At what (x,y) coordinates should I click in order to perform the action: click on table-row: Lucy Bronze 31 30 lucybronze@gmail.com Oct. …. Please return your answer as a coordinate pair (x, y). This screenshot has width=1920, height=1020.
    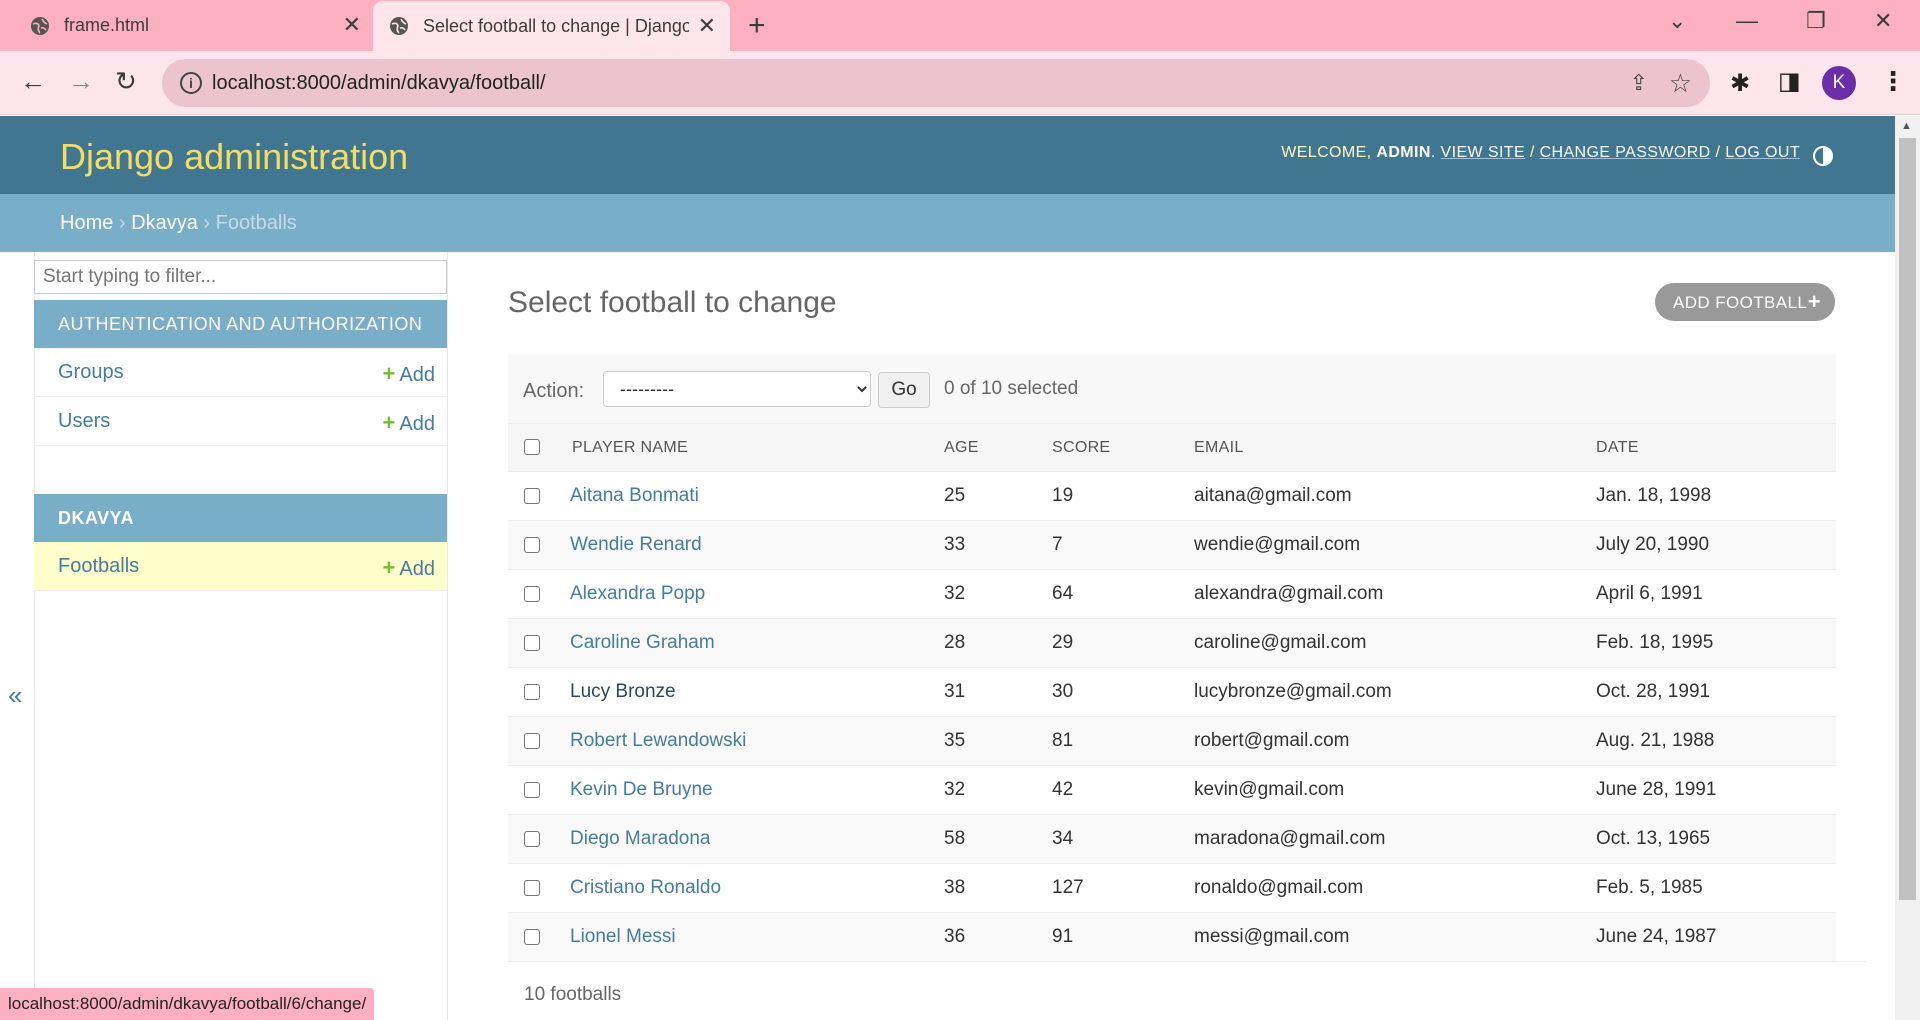
    Looking at the image, I should click on (1172, 692).